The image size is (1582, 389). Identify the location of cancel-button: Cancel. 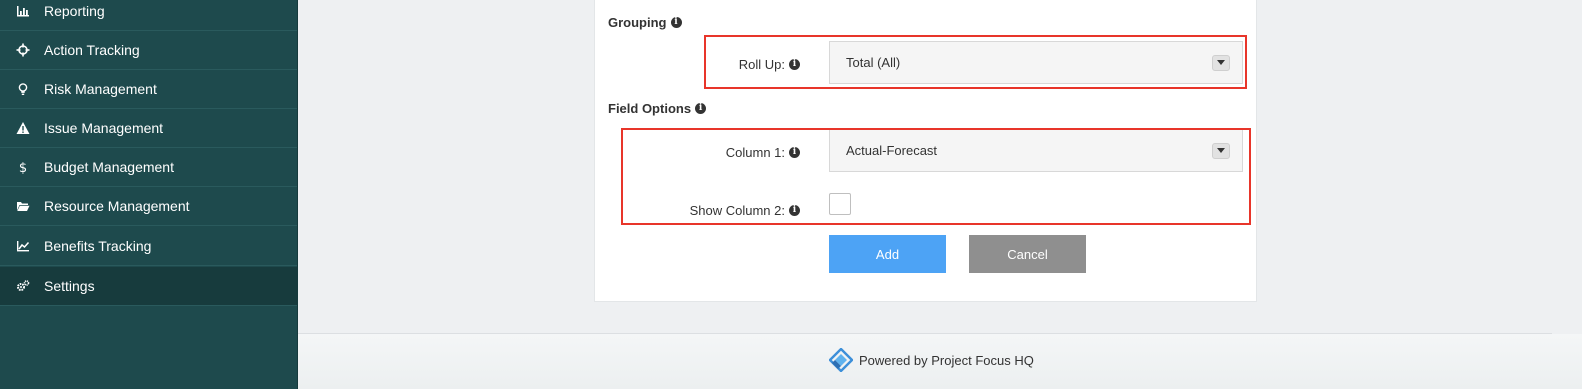
(1027, 254).